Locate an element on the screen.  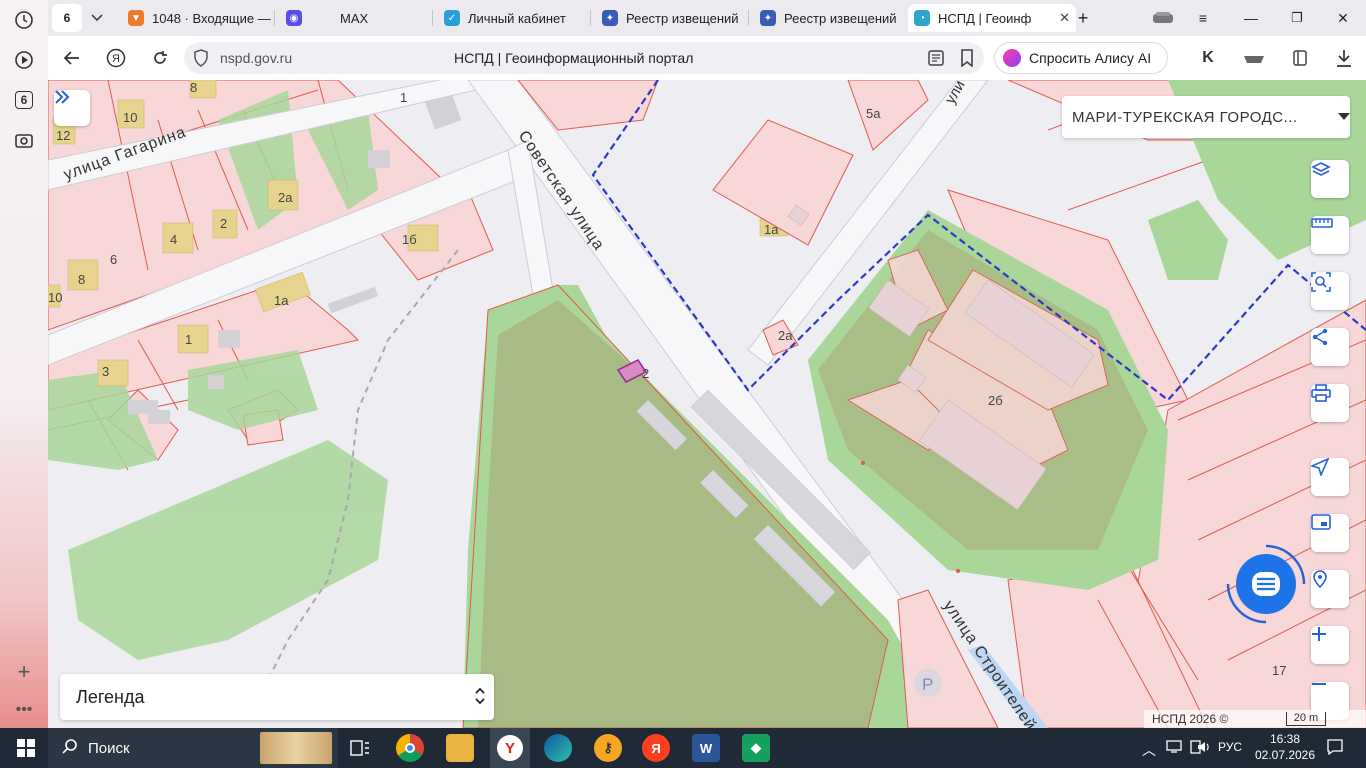
parcel-number: 2а is located at coordinates (785, 335).